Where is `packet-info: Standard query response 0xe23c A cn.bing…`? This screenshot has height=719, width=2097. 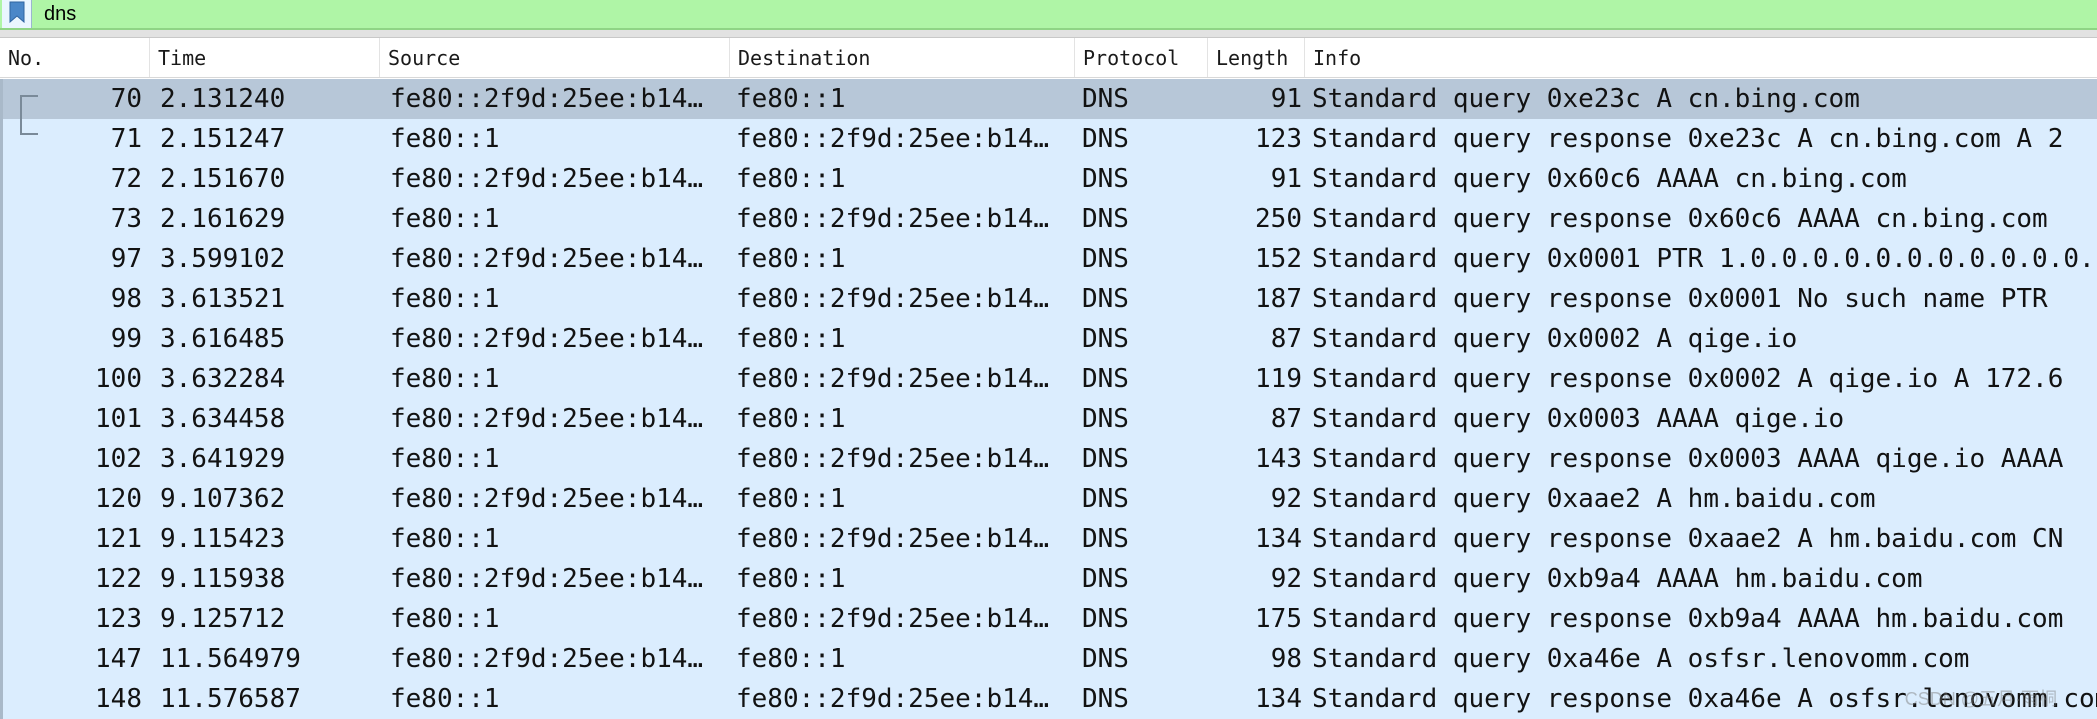
packet-info: Standard query response 0xe23c A cn.bing… is located at coordinates (1688, 139).